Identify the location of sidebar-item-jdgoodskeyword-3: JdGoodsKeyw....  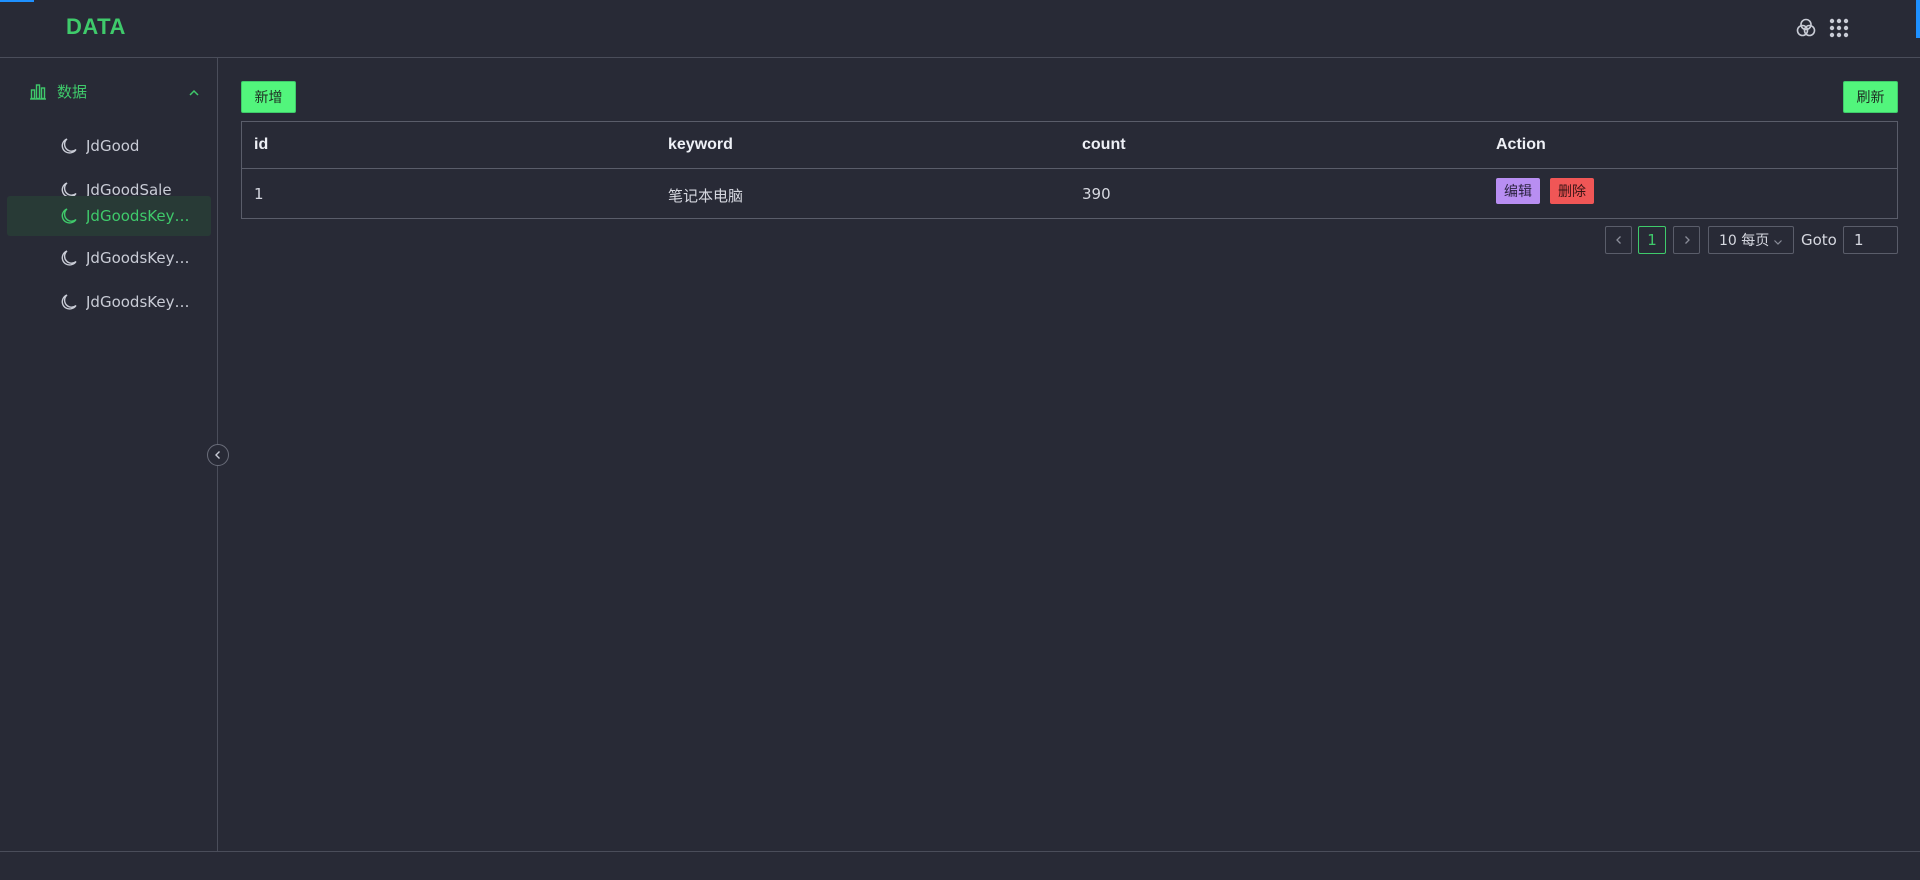
(109, 302).